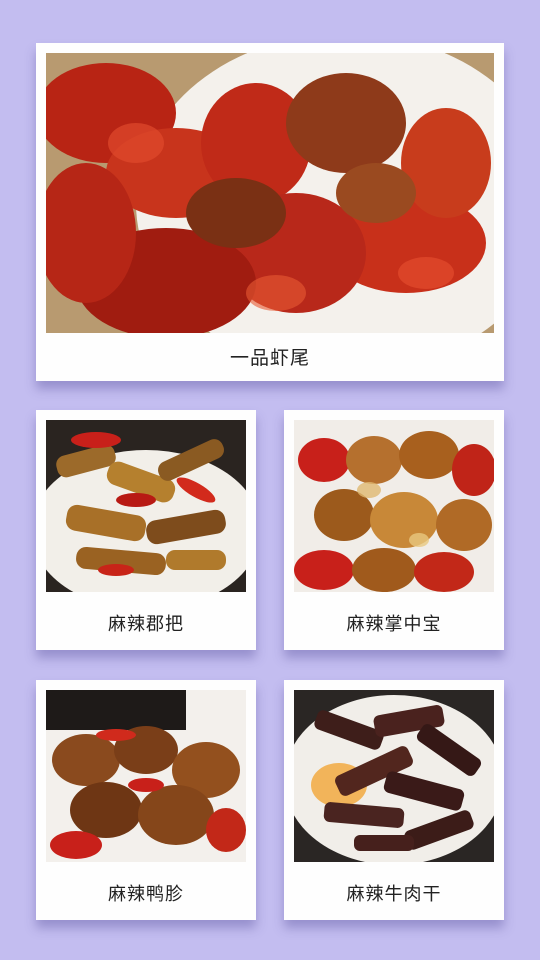  Describe the element at coordinates (269, 358) in the screenshot. I see `dish-name: 一品虾尾` at that location.